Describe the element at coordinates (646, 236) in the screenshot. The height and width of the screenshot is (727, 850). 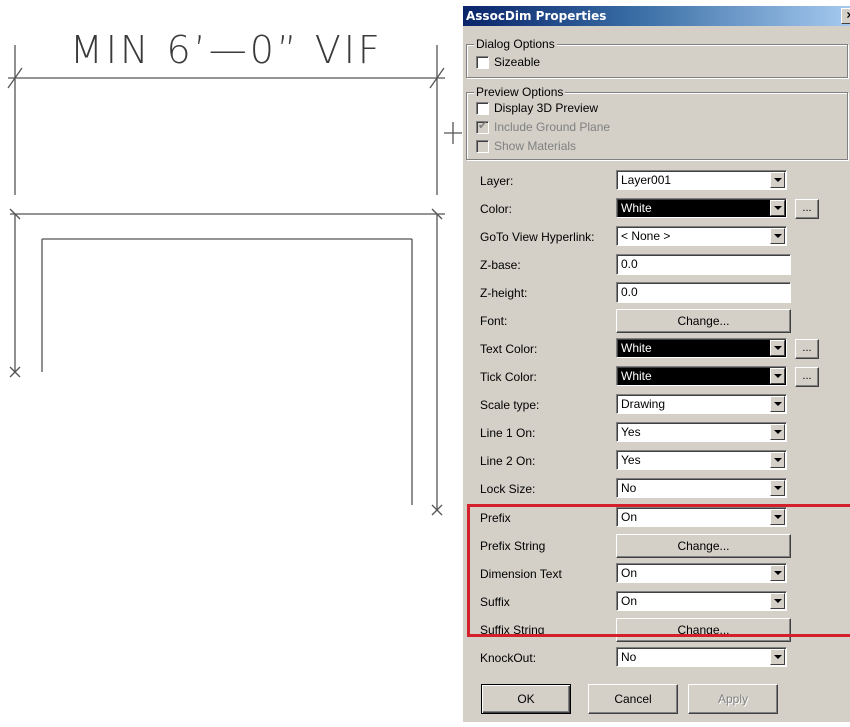
I see `goto-view-value: < None >` at that location.